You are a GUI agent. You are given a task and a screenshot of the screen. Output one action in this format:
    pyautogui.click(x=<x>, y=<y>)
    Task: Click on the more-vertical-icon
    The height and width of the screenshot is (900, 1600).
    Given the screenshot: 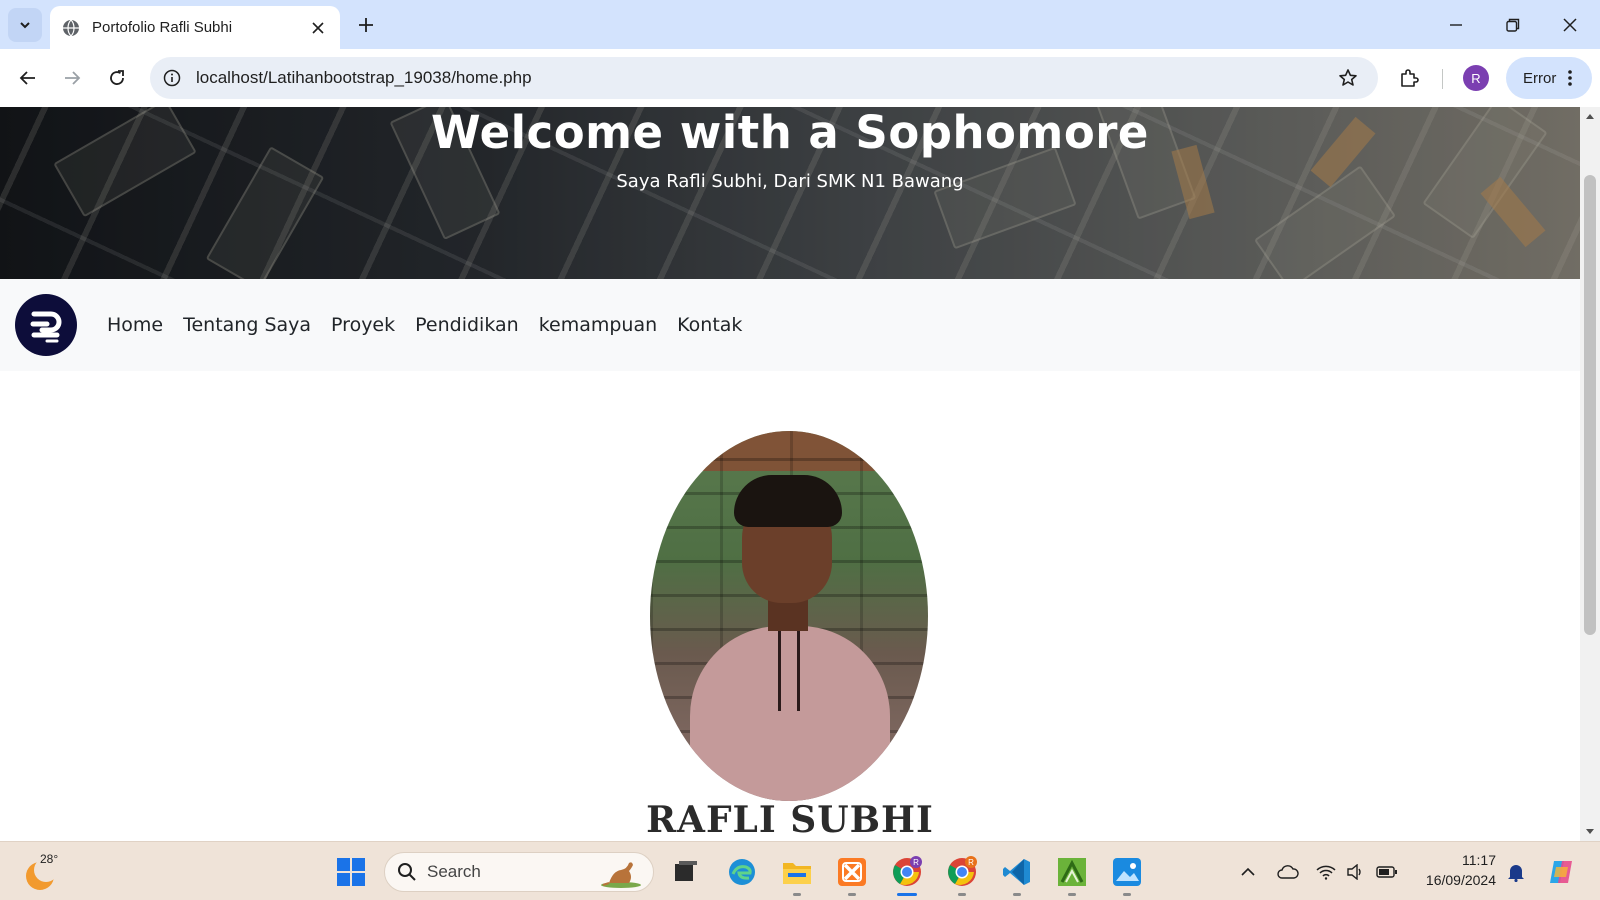 What is the action you would take?
    pyautogui.click(x=1570, y=78)
    